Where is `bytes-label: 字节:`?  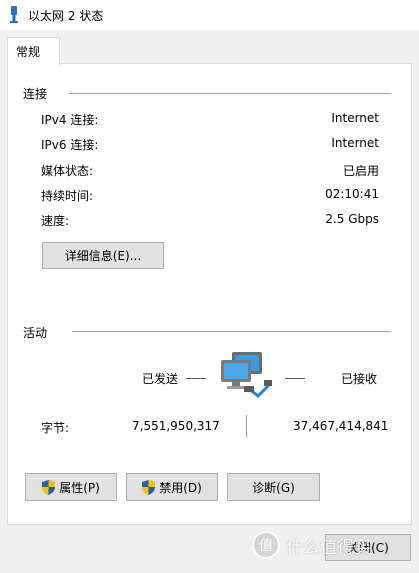 bytes-label: 字节: is located at coordinates (55, 428).